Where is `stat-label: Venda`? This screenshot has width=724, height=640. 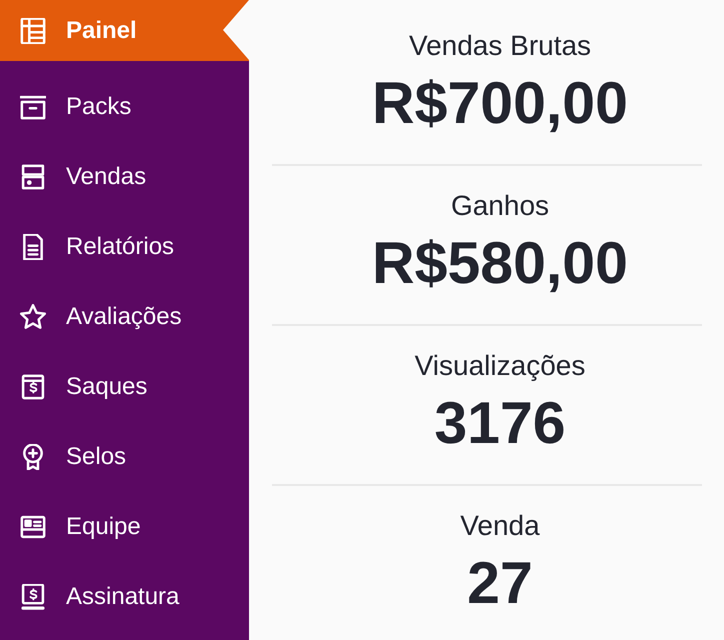 stat-label: Venda is located at coordinates (500, 526).